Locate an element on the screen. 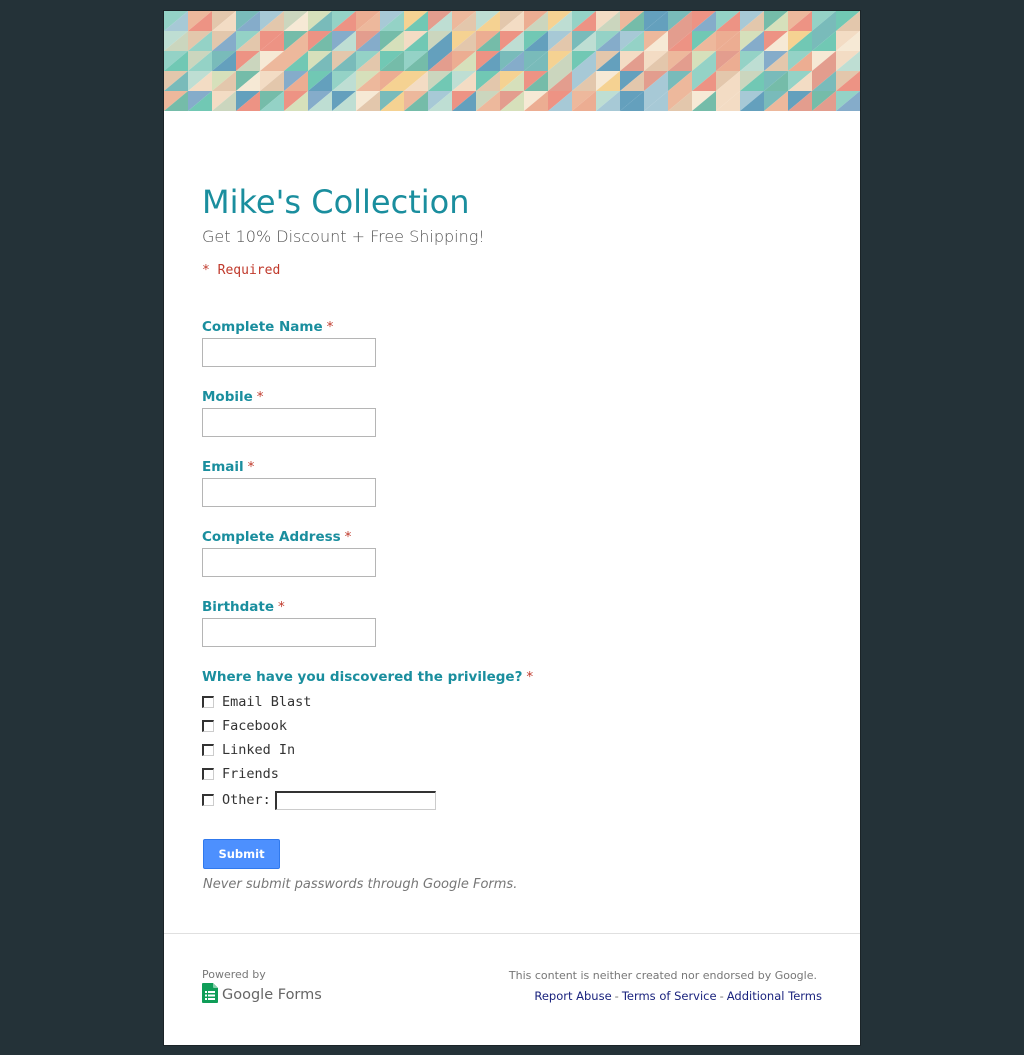 This screenshot has width=1024, height=1055. other-text-input is located at coordinates (355, 800).